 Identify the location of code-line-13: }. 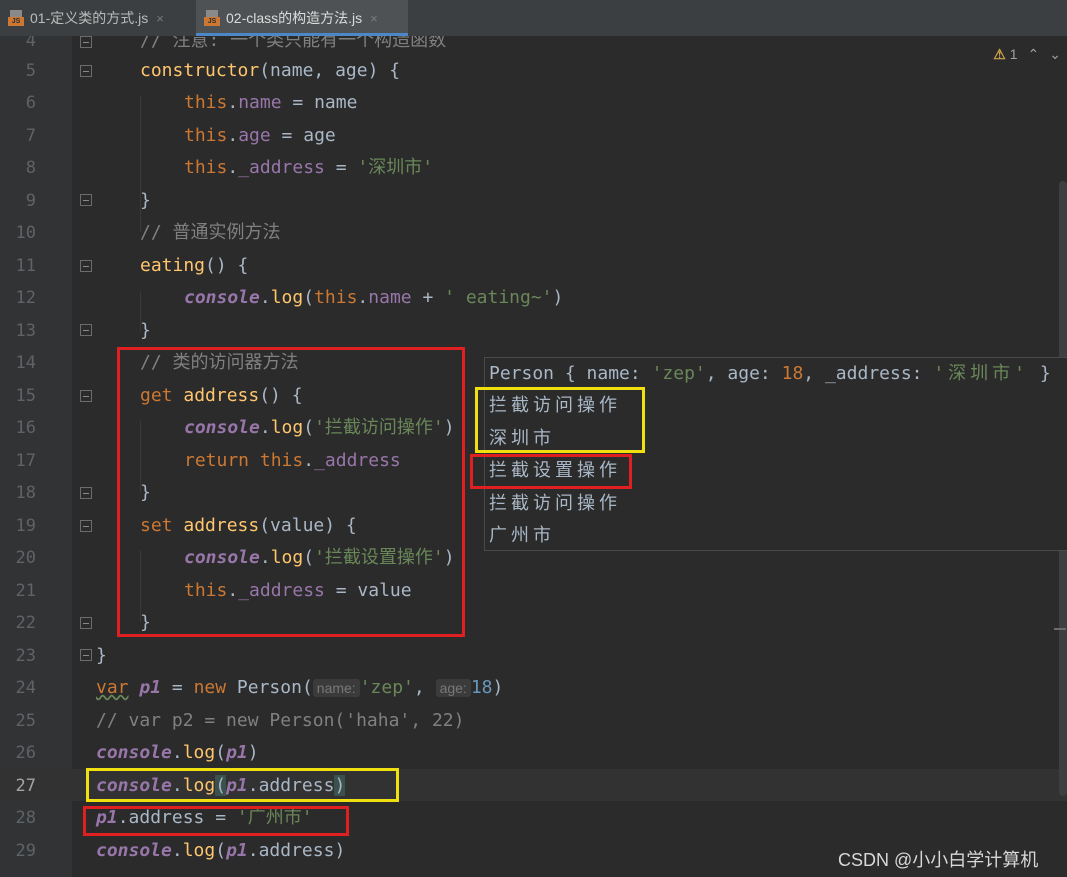
(145, 331).